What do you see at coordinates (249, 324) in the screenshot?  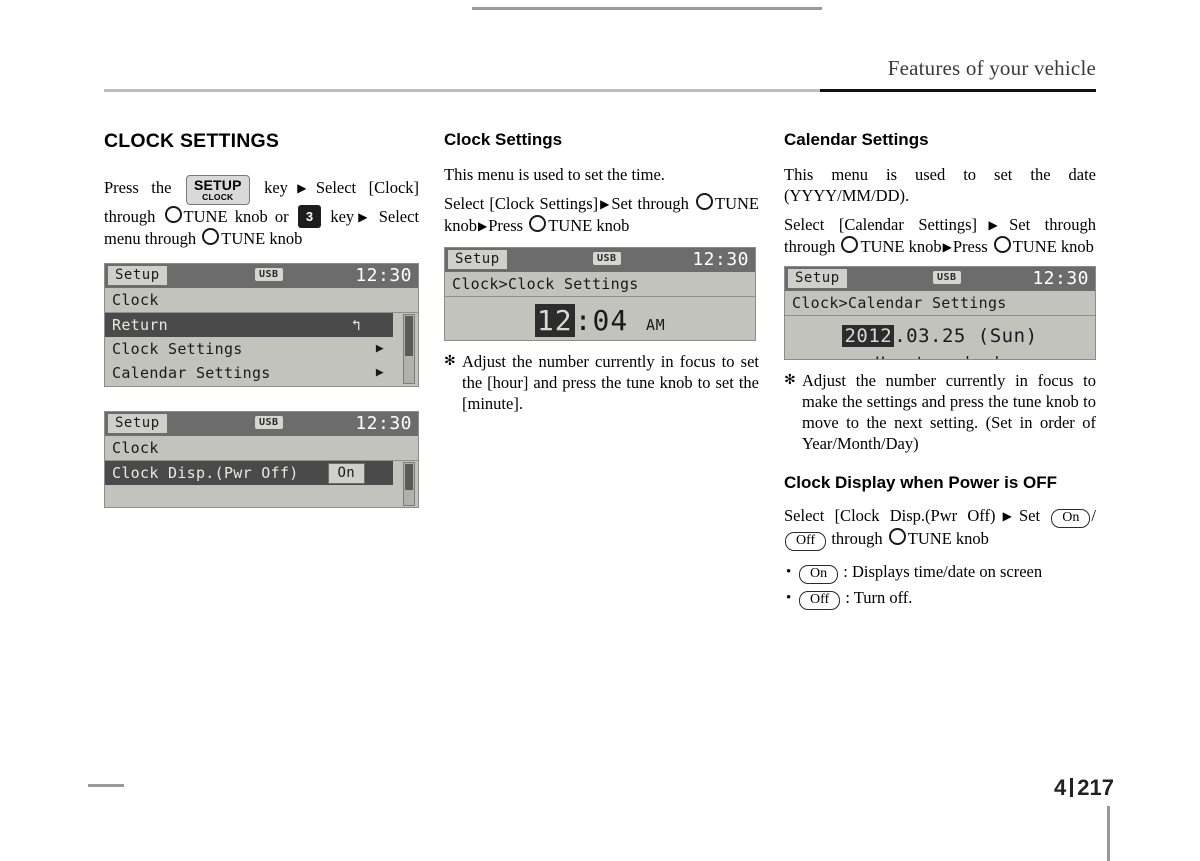 I see `lcd-menu-item-return: Return ↰` at bounding box center [249, 324].